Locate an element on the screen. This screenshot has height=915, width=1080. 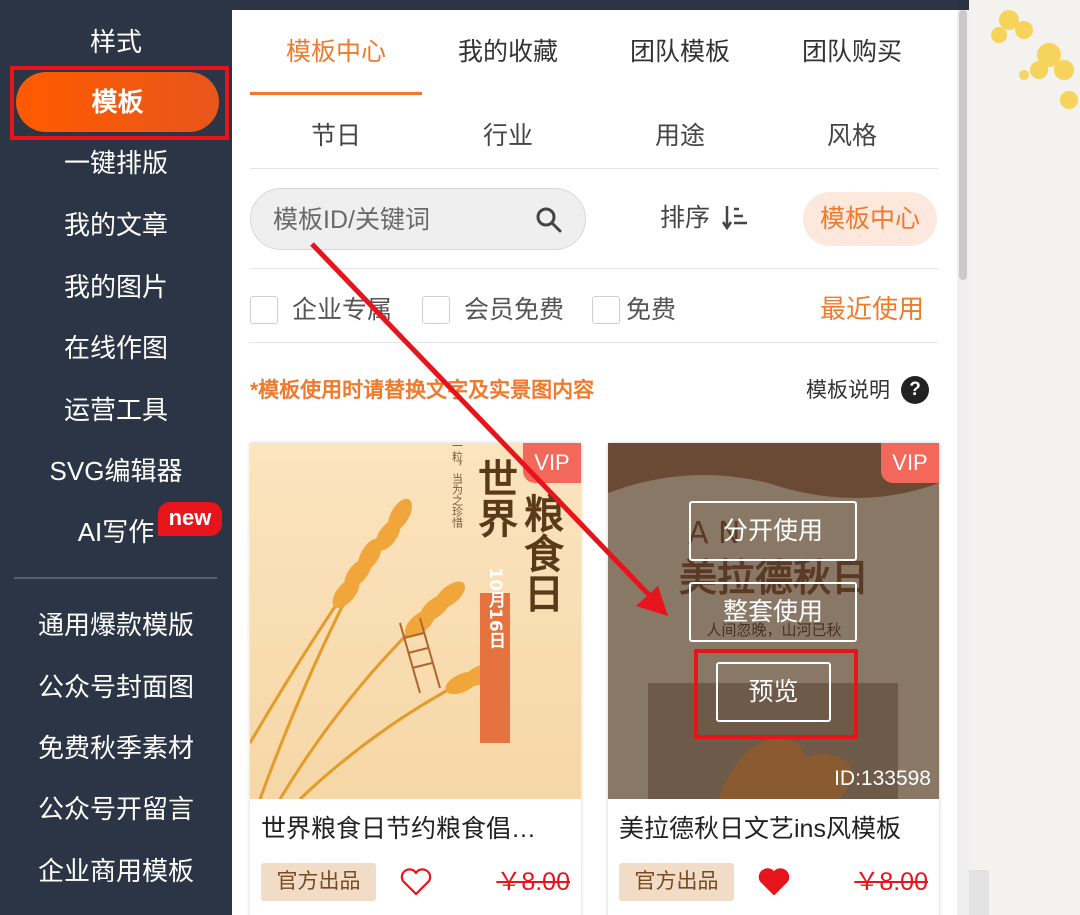
subtab-style: 风格 is located at coordinates (852, 136).